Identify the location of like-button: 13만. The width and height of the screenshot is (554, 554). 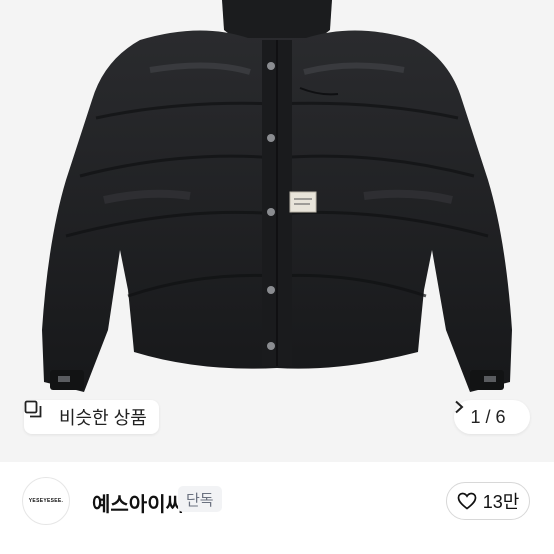
(488, 501).